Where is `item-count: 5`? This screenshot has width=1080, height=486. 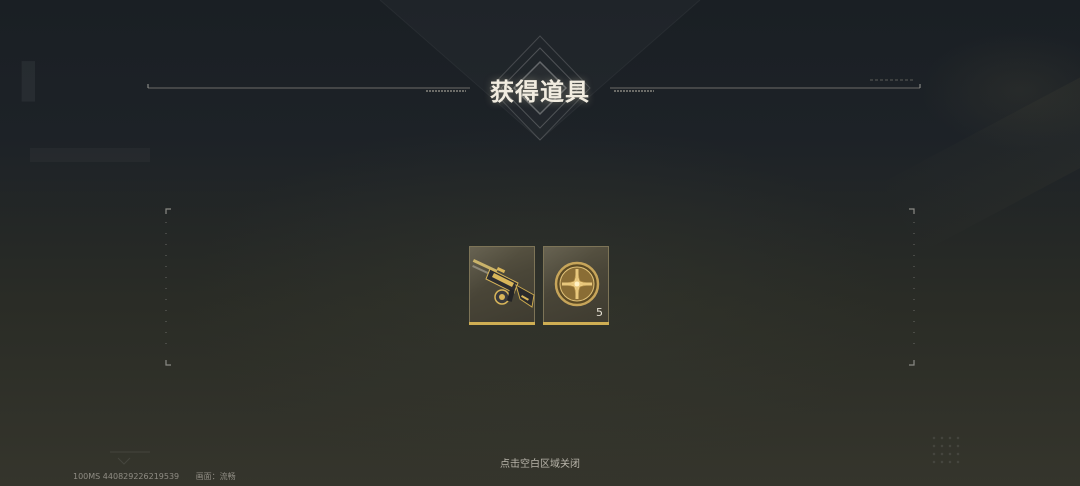 item-count: 5 is located at coordinates (599, 312).